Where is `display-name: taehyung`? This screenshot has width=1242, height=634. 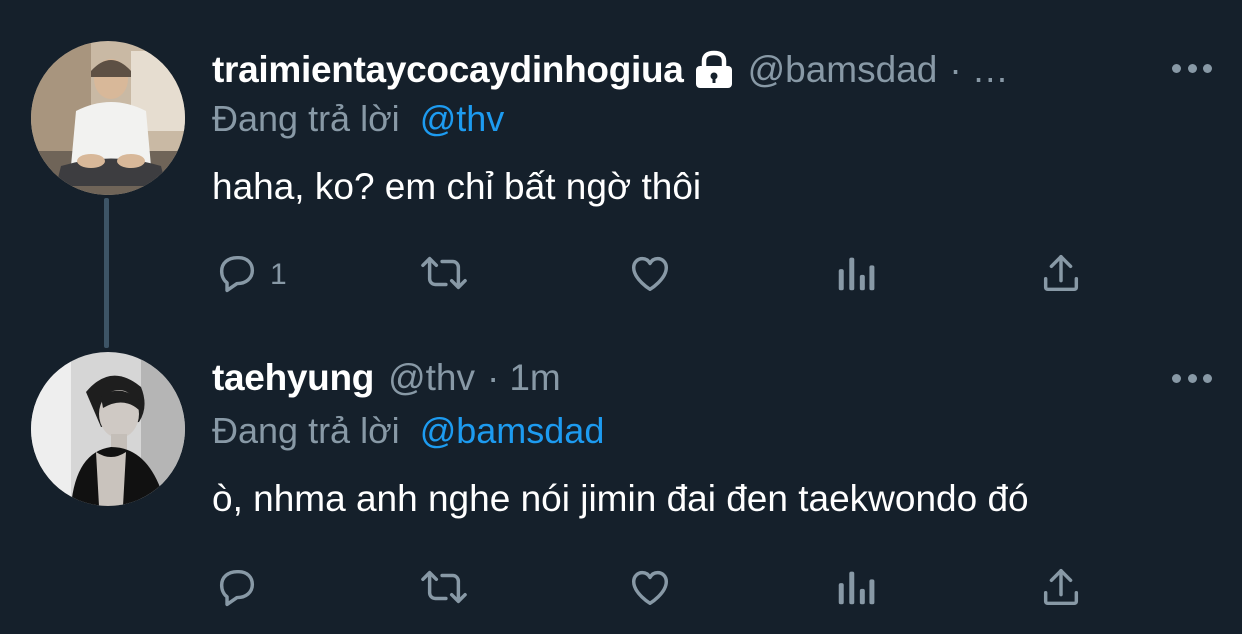
display-name: taehyung is located at coordinates (293, 378).